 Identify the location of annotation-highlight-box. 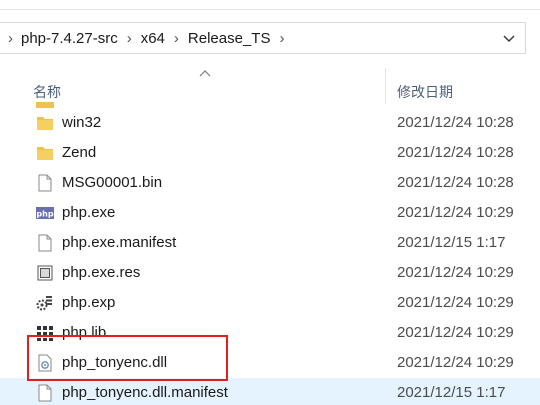
(127, 358).